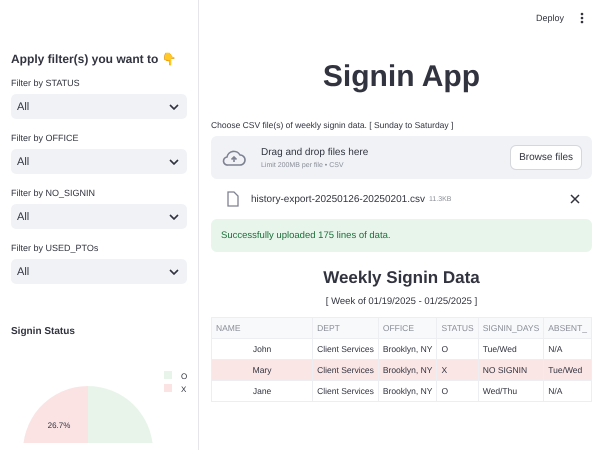  Describe the element at coordinates (568, 328) in the screenshot. I see `column-header: ABSENT_` at that location.